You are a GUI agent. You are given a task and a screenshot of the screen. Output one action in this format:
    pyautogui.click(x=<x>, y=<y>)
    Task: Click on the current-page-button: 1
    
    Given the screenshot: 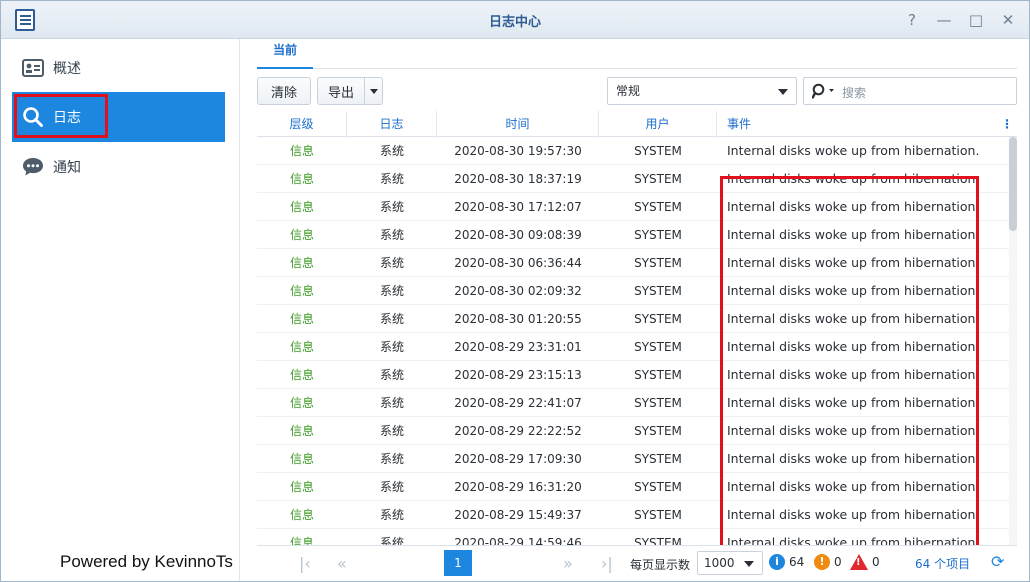 What is the action you would take?
    pyautogui.click(x=458, y=563)
    